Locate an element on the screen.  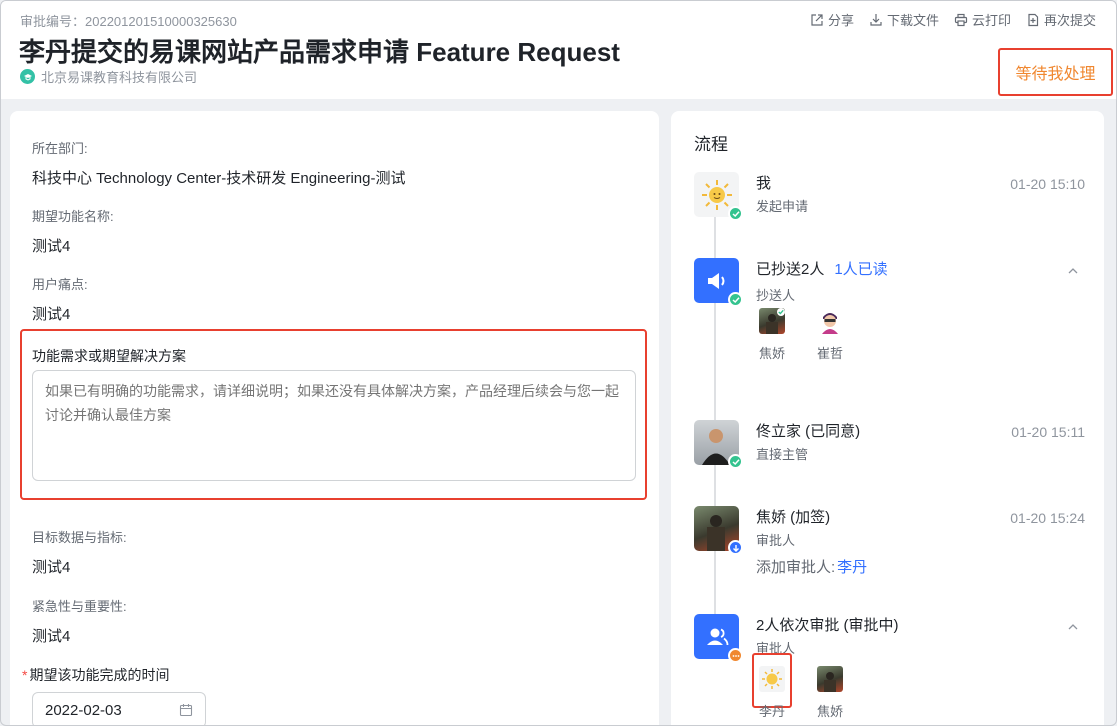
pending-dots-icon is located at coordinates (735, 655).